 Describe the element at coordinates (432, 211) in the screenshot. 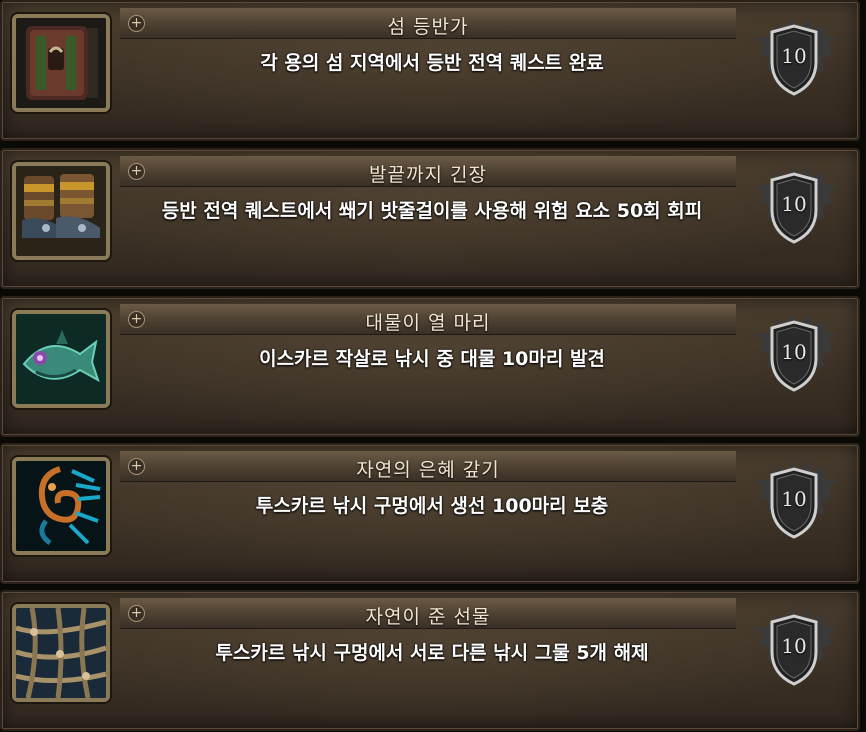

I see `achievement-description: 등반 전역 퀘스트에서 쐐기 밧줄걸이를 사용해 위험 요소 50회 회피` at that location.